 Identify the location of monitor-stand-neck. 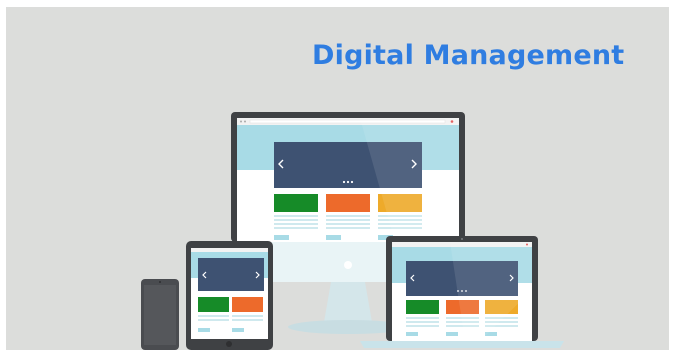
(348, 302).